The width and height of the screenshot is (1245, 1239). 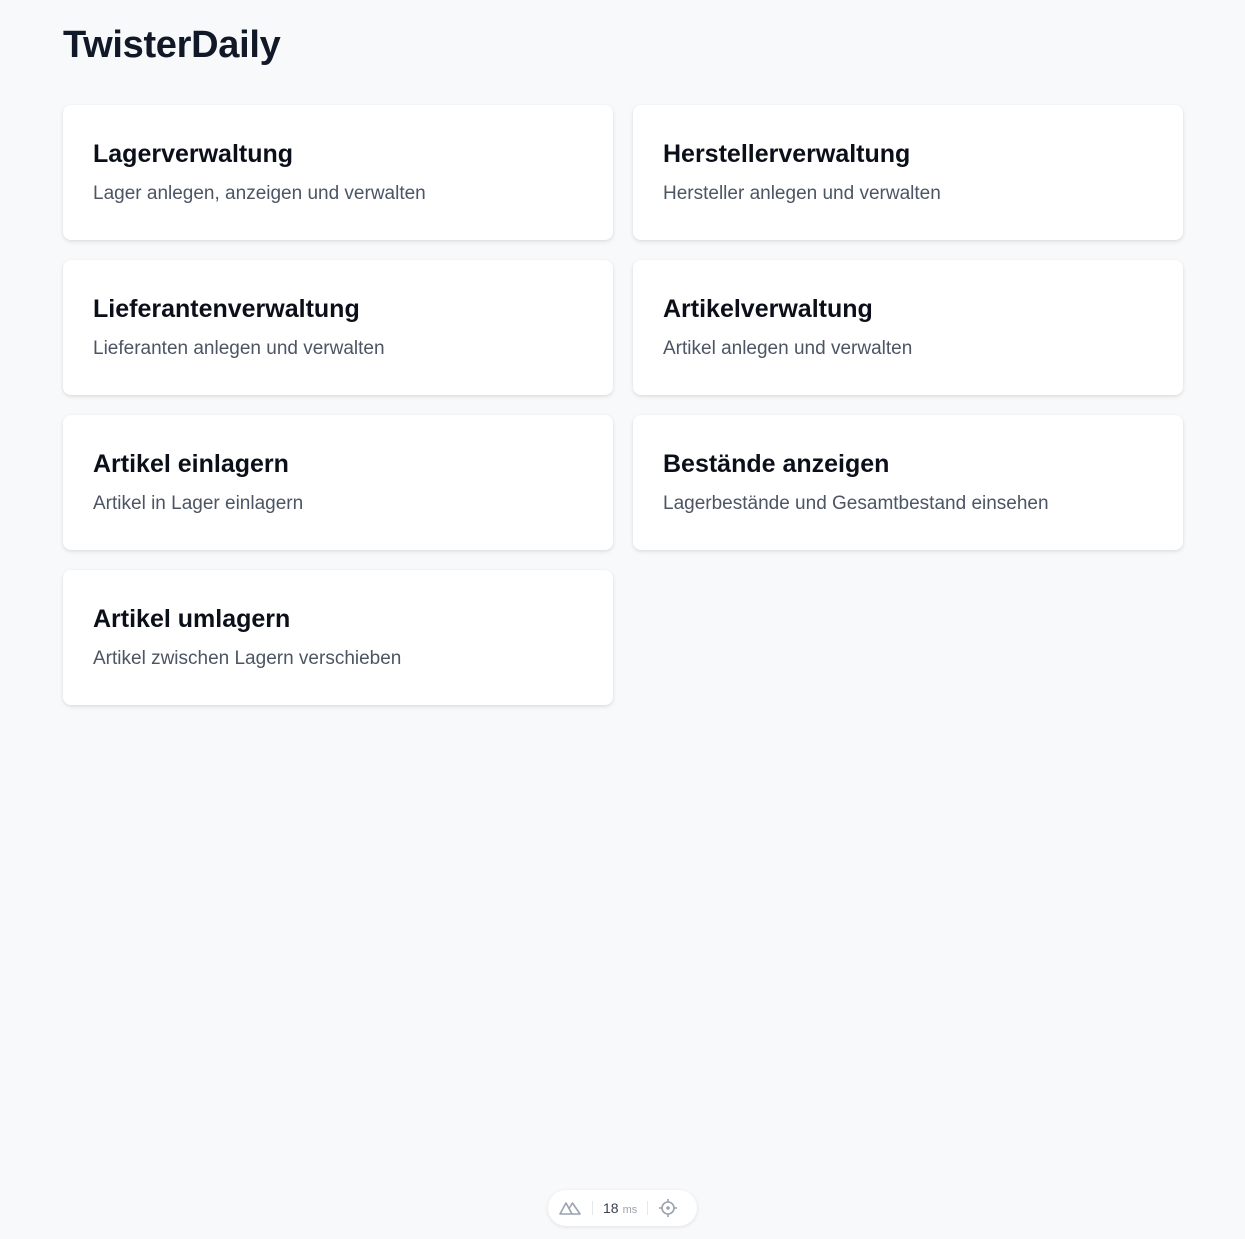 What do you see at coordinates (247, 658) in the screenshot?
I see `card-description: Artikel zwischen Lagern verschieben` at bounding box center [247, 658].